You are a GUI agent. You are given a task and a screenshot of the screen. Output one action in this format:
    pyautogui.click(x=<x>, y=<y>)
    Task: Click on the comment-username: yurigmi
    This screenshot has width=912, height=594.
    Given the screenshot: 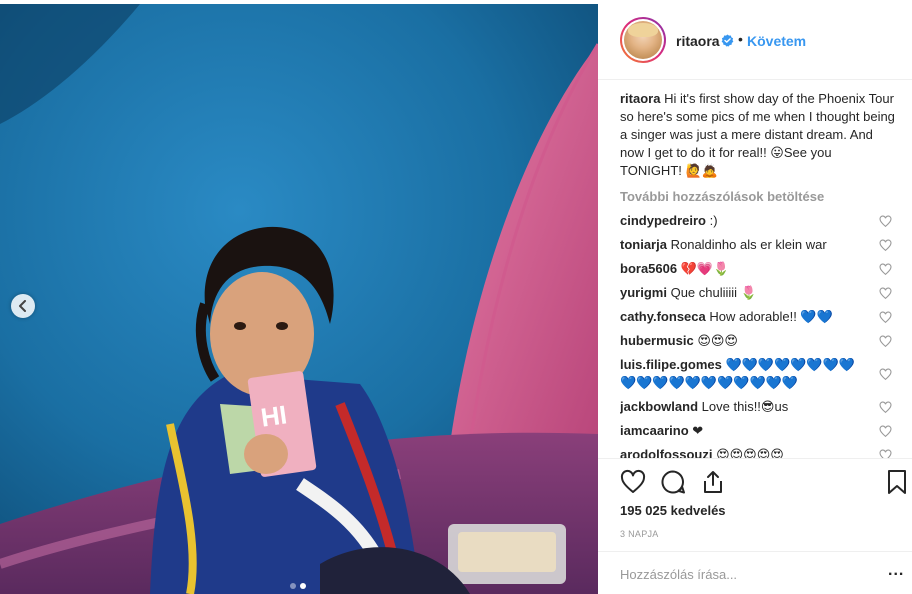 What is the action you would take?
    pyautogui.click(x=643, y=292)
    